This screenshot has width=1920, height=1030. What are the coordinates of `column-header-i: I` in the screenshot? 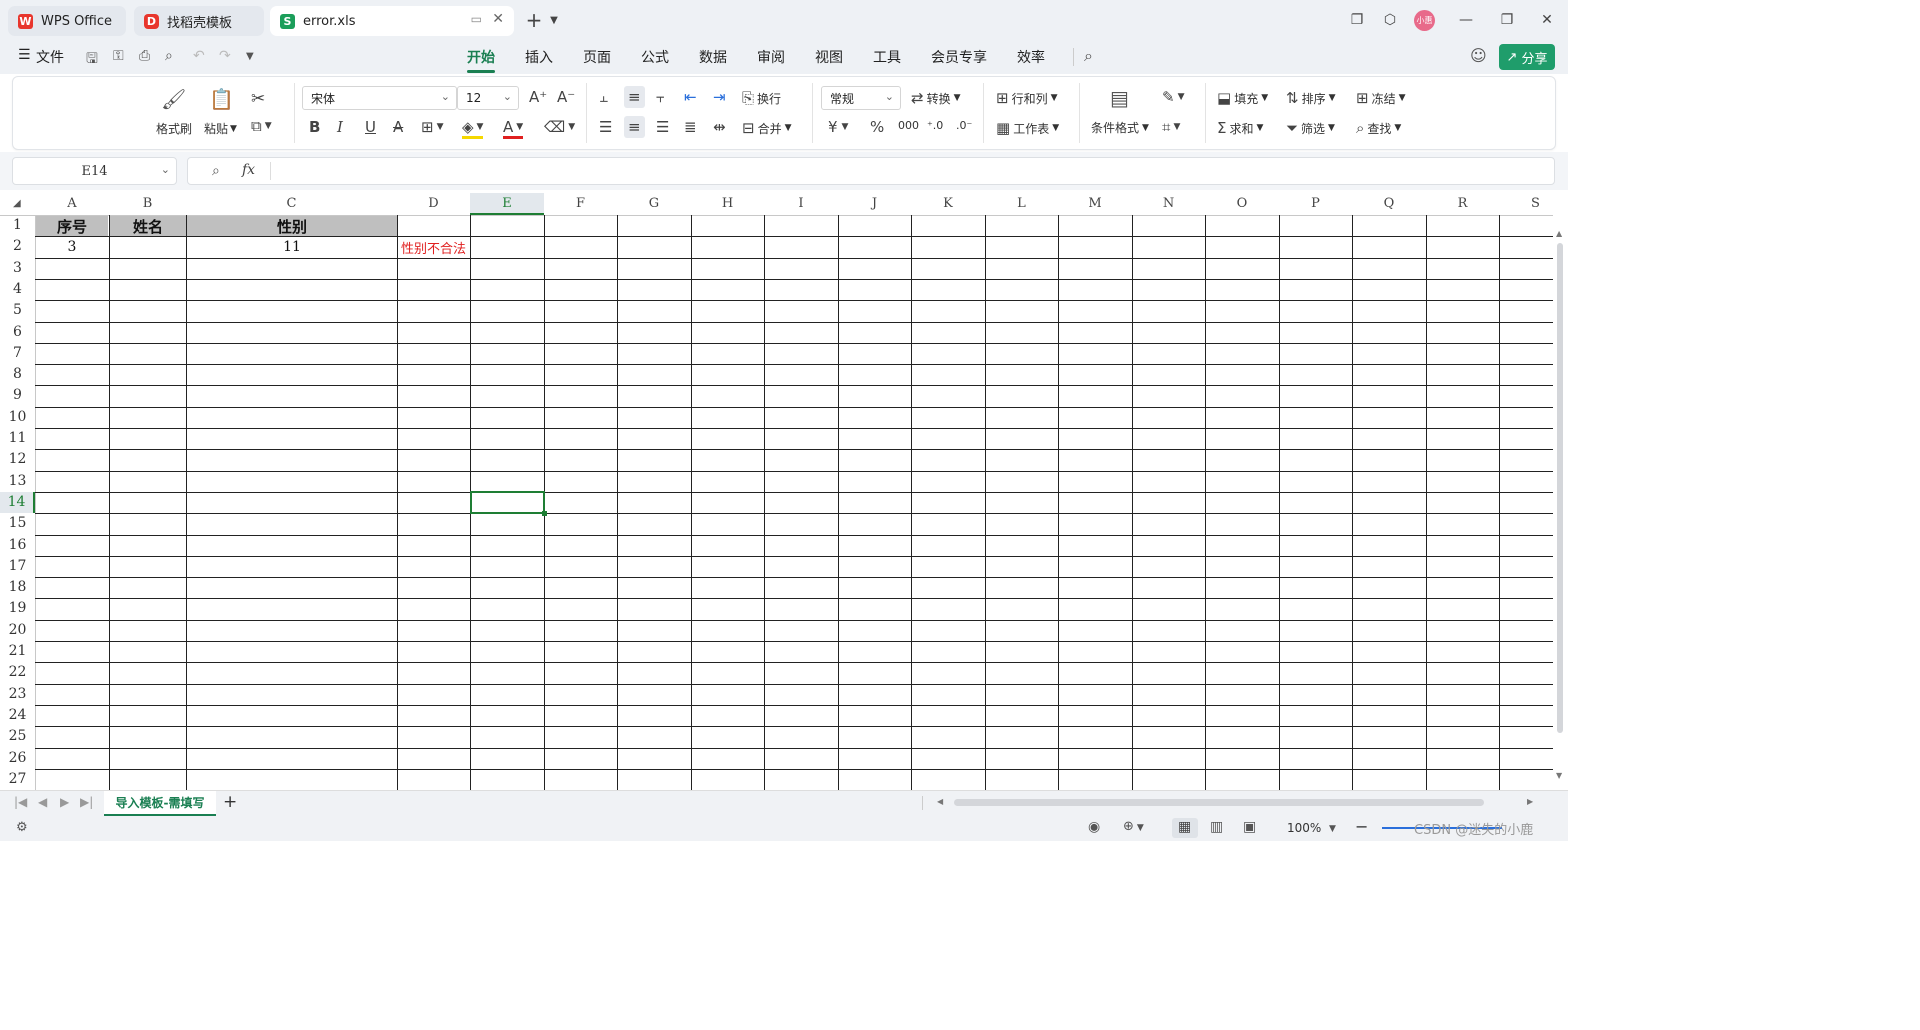 It's located at (801, 204).